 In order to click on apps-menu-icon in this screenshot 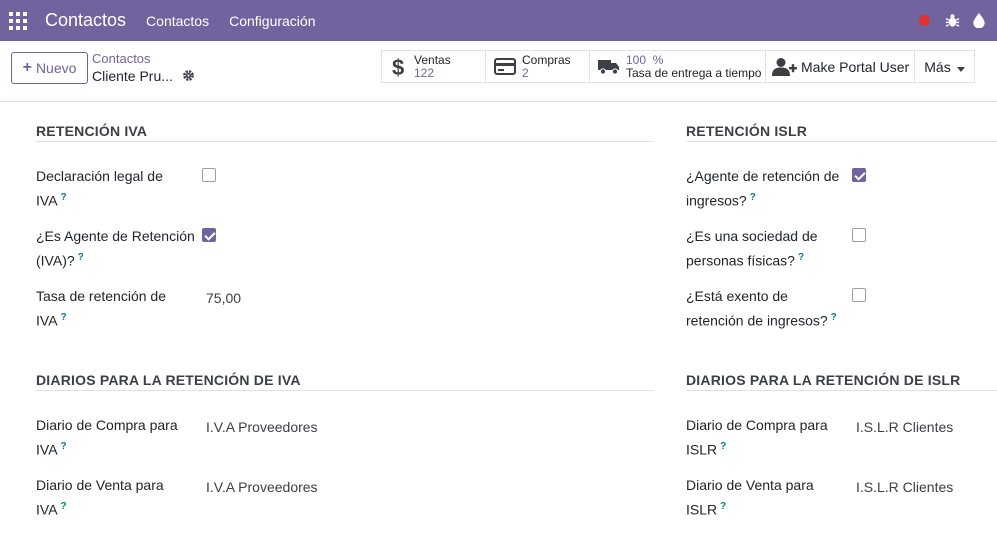, I will do `click(18, 20)`.